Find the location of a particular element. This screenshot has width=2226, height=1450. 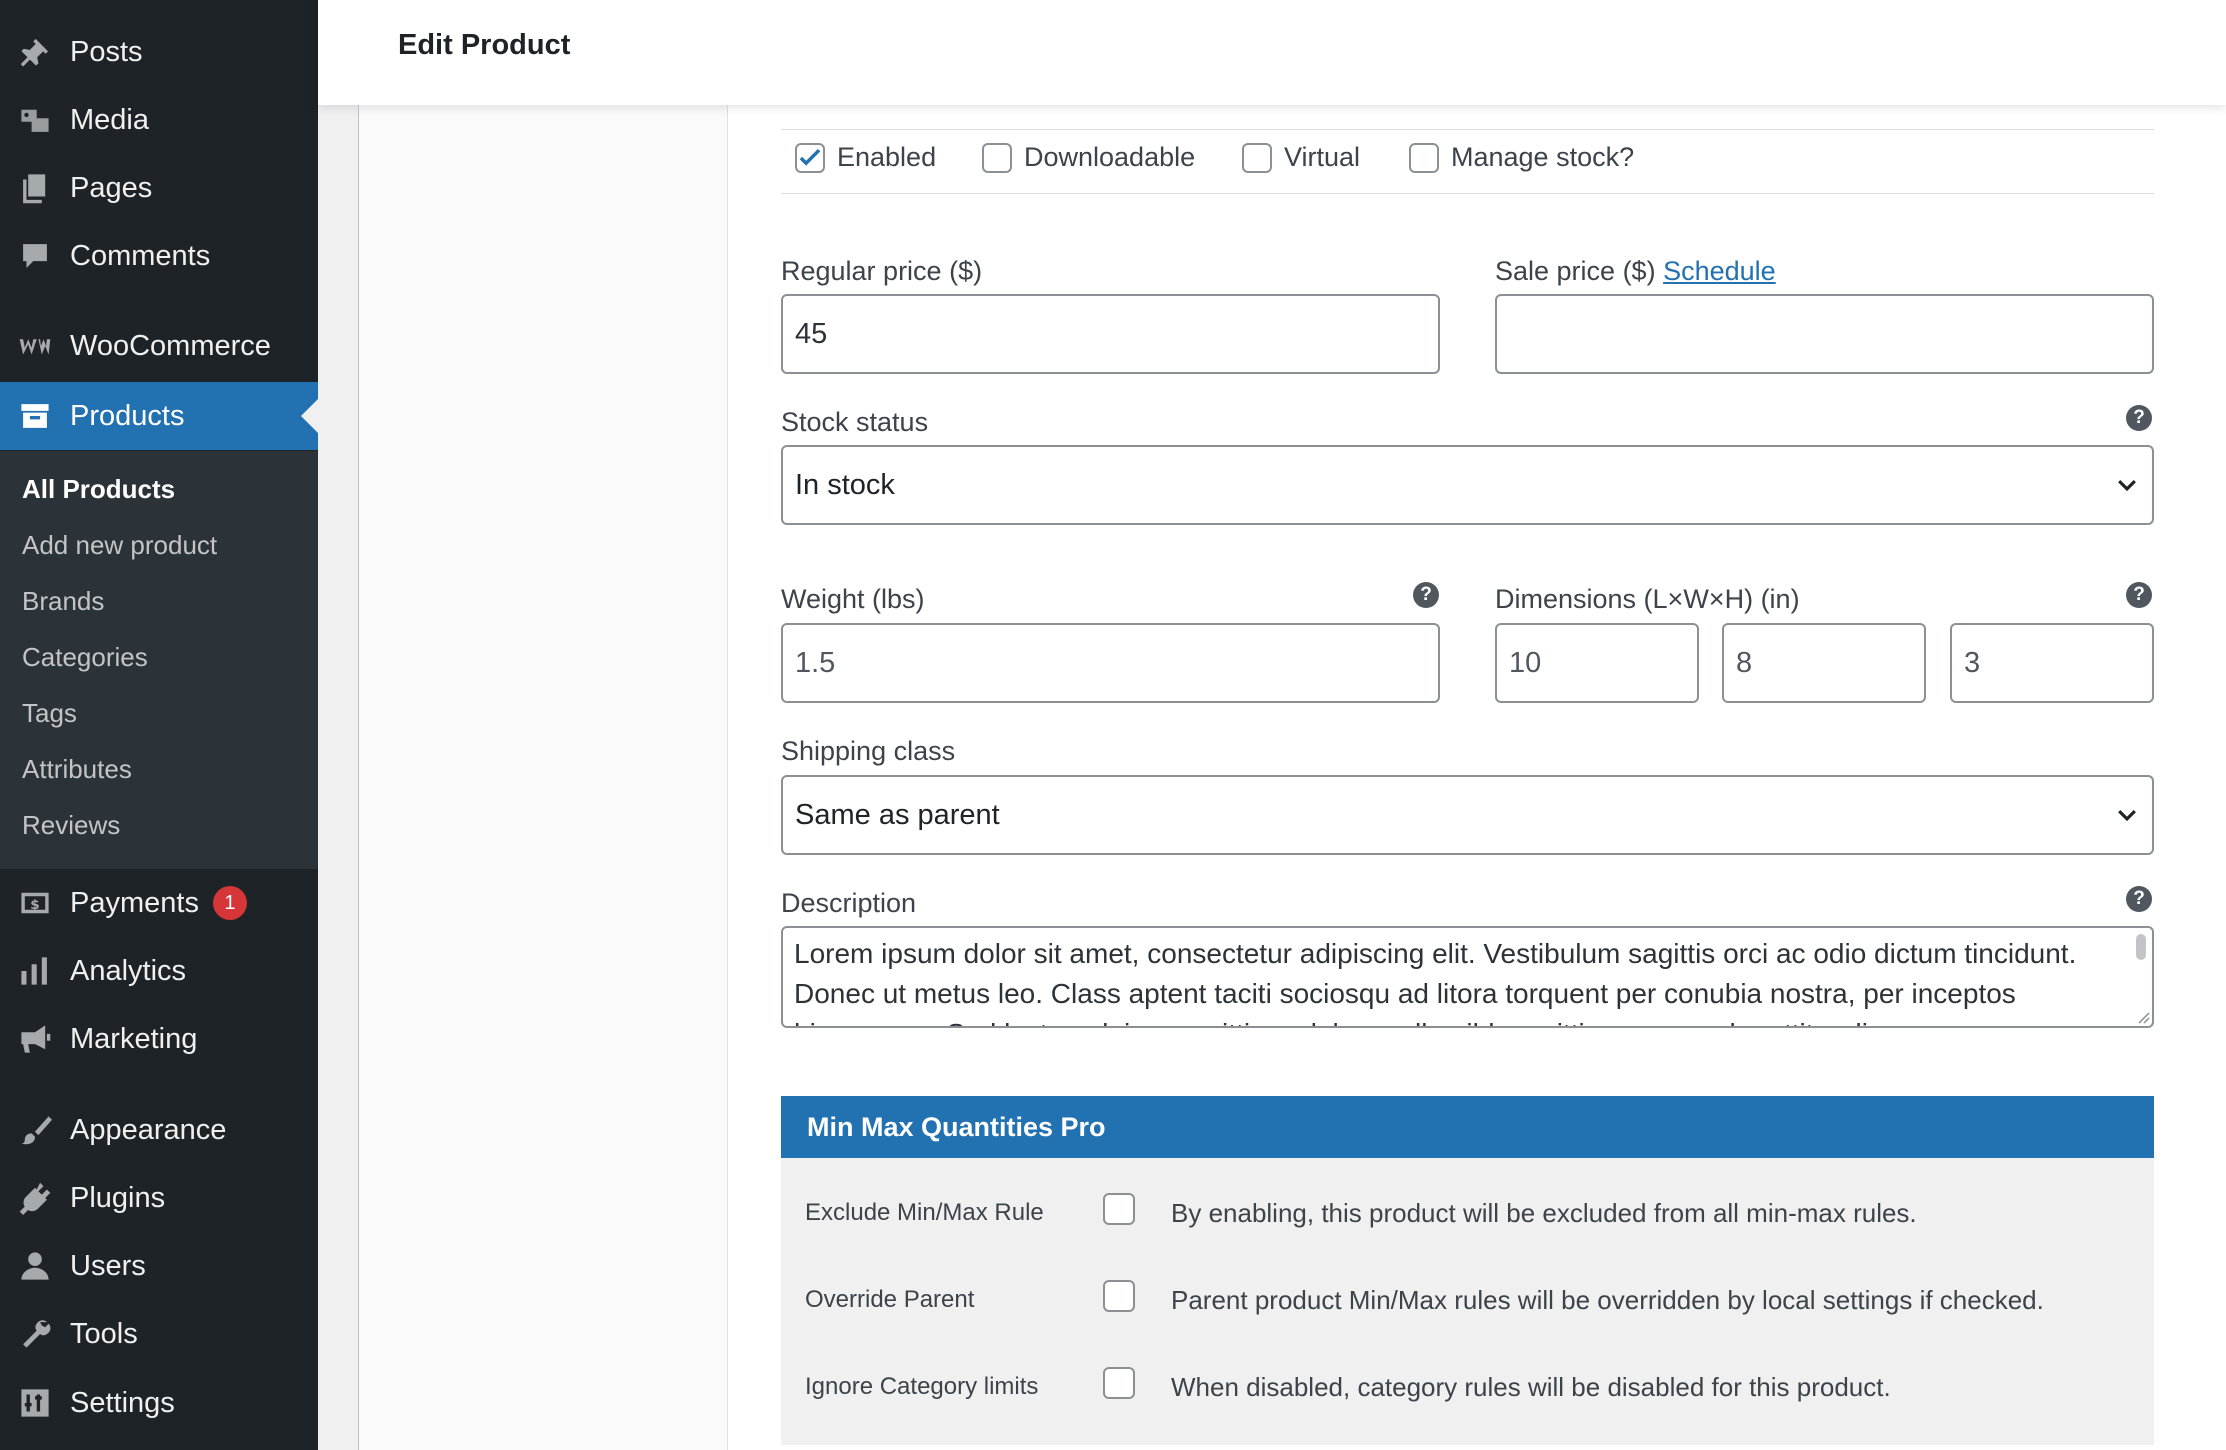

menu-item-payments: $ Payments 1 is located at coordinates (159, 903).